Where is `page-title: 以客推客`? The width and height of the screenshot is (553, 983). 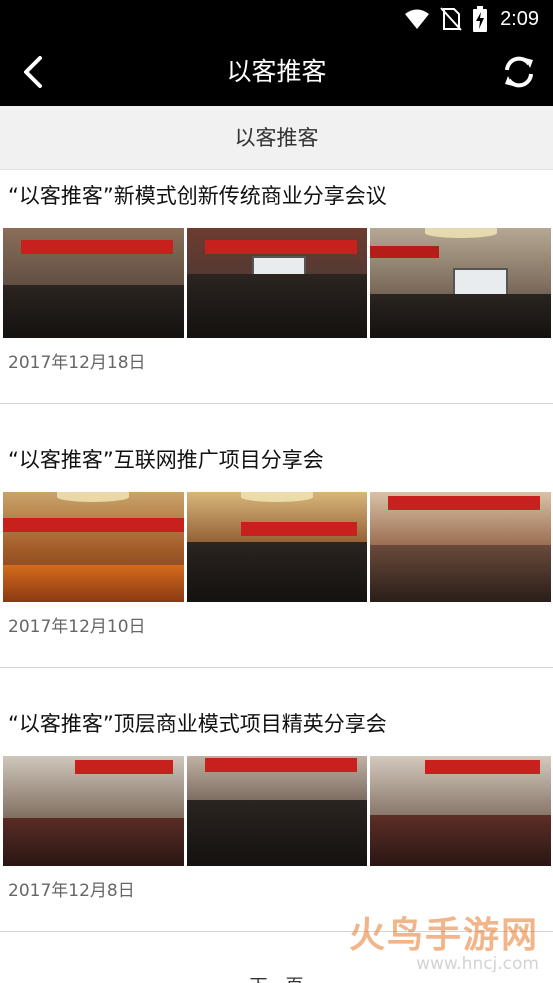
page-title: 以客推客 is located at coordinates (276, 71).